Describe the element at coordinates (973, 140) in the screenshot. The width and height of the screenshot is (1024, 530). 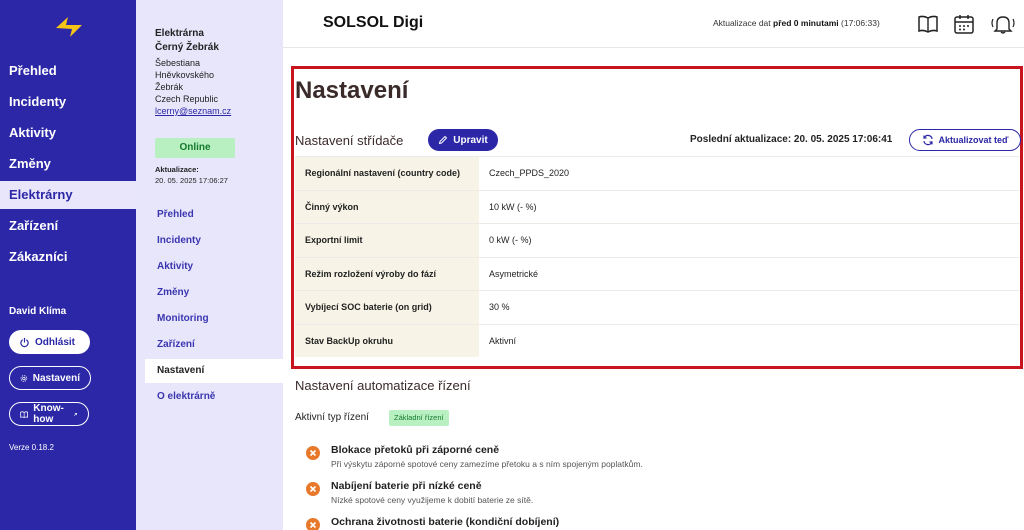
I see `refresh-label: Aktualizovat teď` at that location.